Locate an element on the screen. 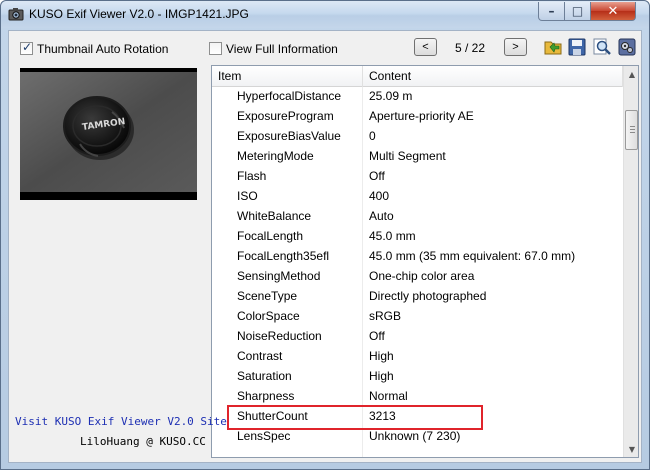 This screenshot has height=470, width=650. scroll-down-icon: ▼ is located at coordinates (632, 449).